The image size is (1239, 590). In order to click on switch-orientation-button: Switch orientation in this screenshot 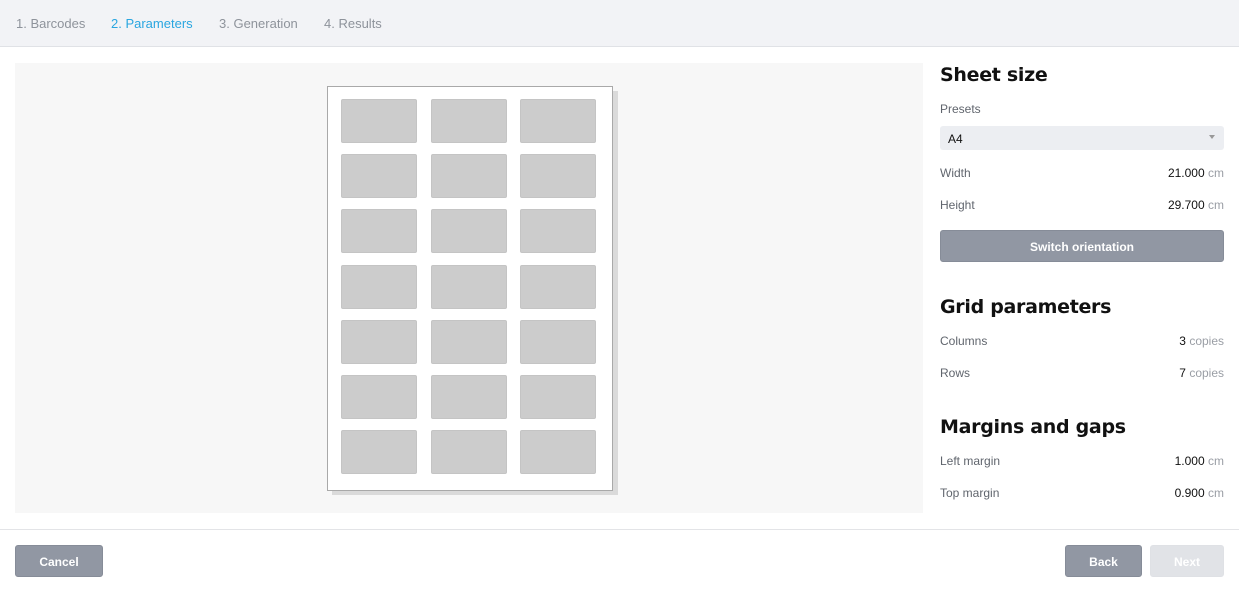, I will do `click(1082, 246)`.